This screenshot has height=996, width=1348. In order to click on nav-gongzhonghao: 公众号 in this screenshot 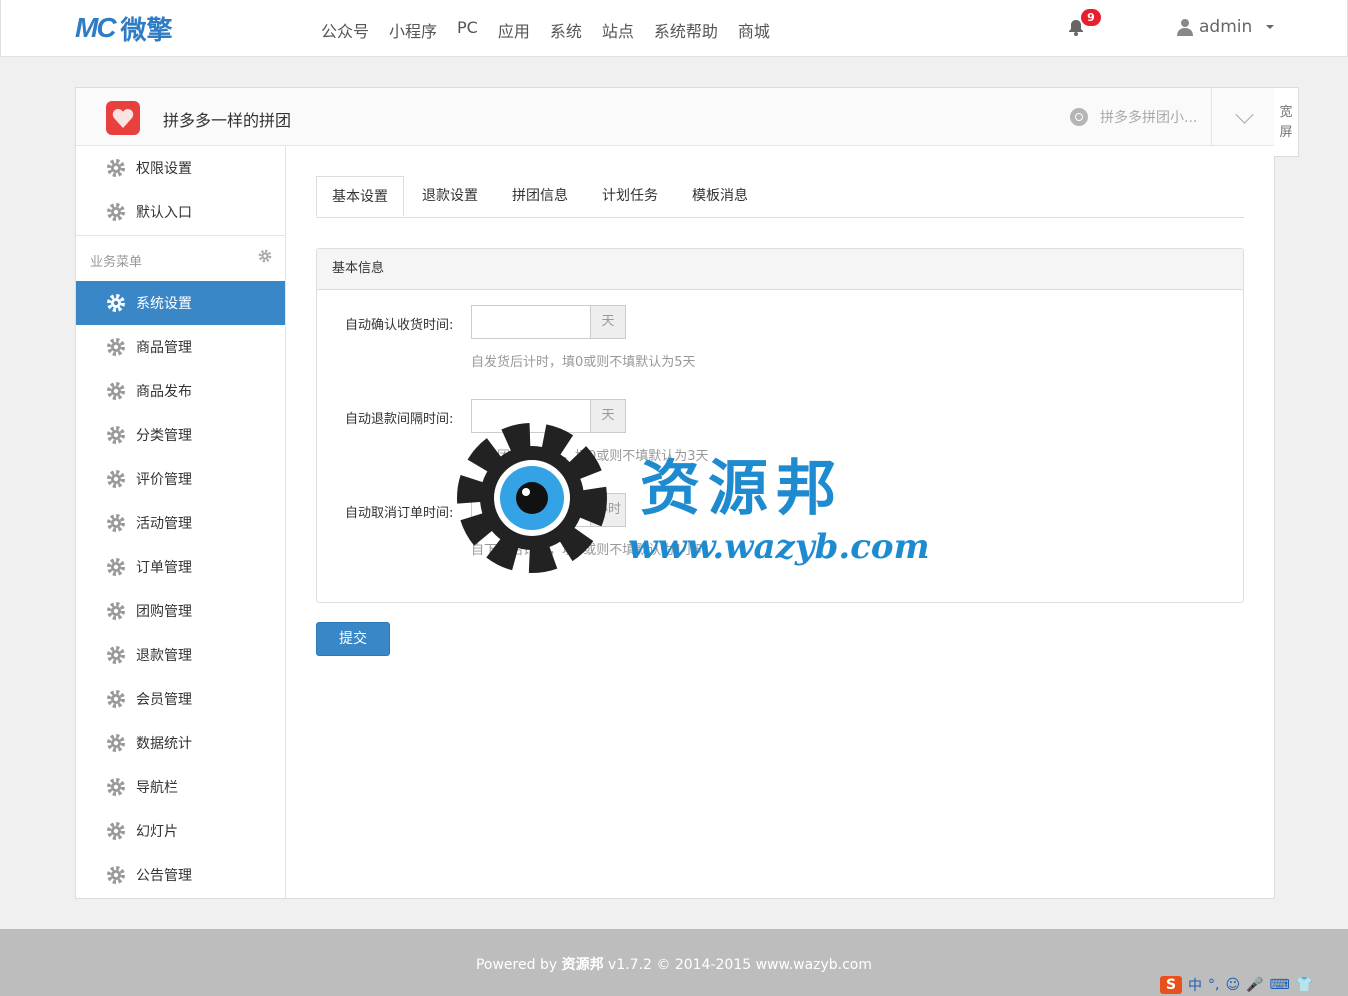, I will do `click(345, 30)`.